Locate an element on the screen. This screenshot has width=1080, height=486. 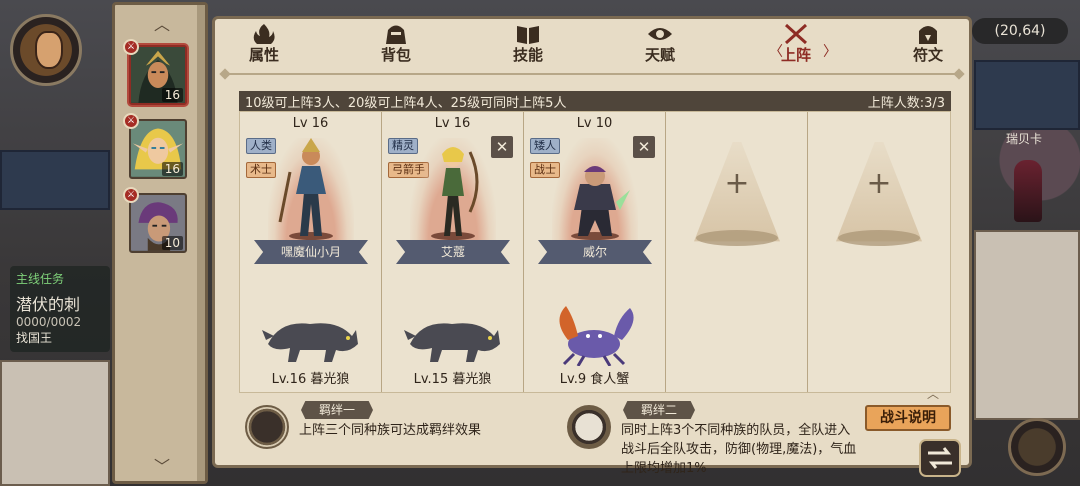
bond-emblem-active-icon is located at coordinates (589, 427).